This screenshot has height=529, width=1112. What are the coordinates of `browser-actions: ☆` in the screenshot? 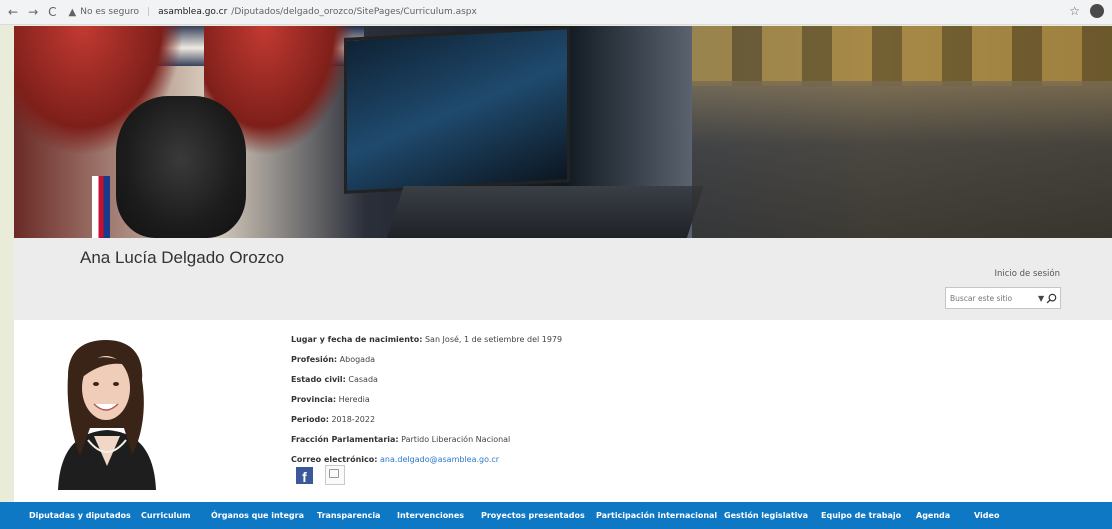 It's located at (1086, 11).